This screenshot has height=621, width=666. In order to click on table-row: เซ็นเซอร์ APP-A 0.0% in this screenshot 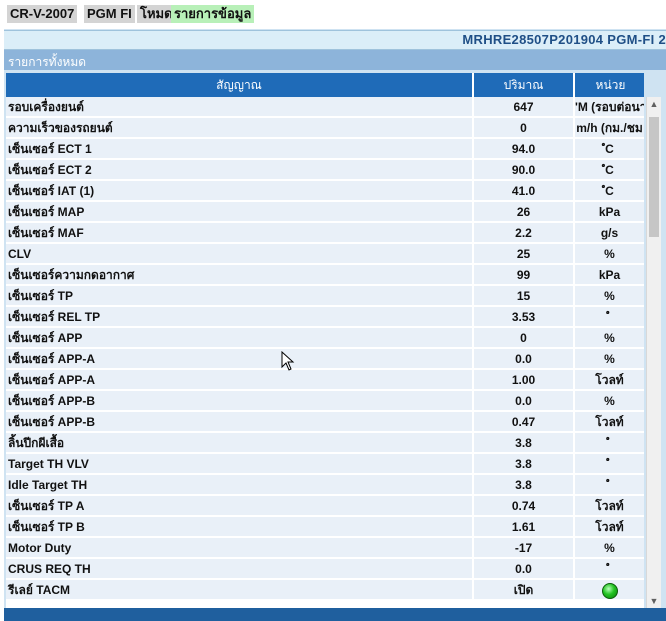, I will do `click(325, 359)`.